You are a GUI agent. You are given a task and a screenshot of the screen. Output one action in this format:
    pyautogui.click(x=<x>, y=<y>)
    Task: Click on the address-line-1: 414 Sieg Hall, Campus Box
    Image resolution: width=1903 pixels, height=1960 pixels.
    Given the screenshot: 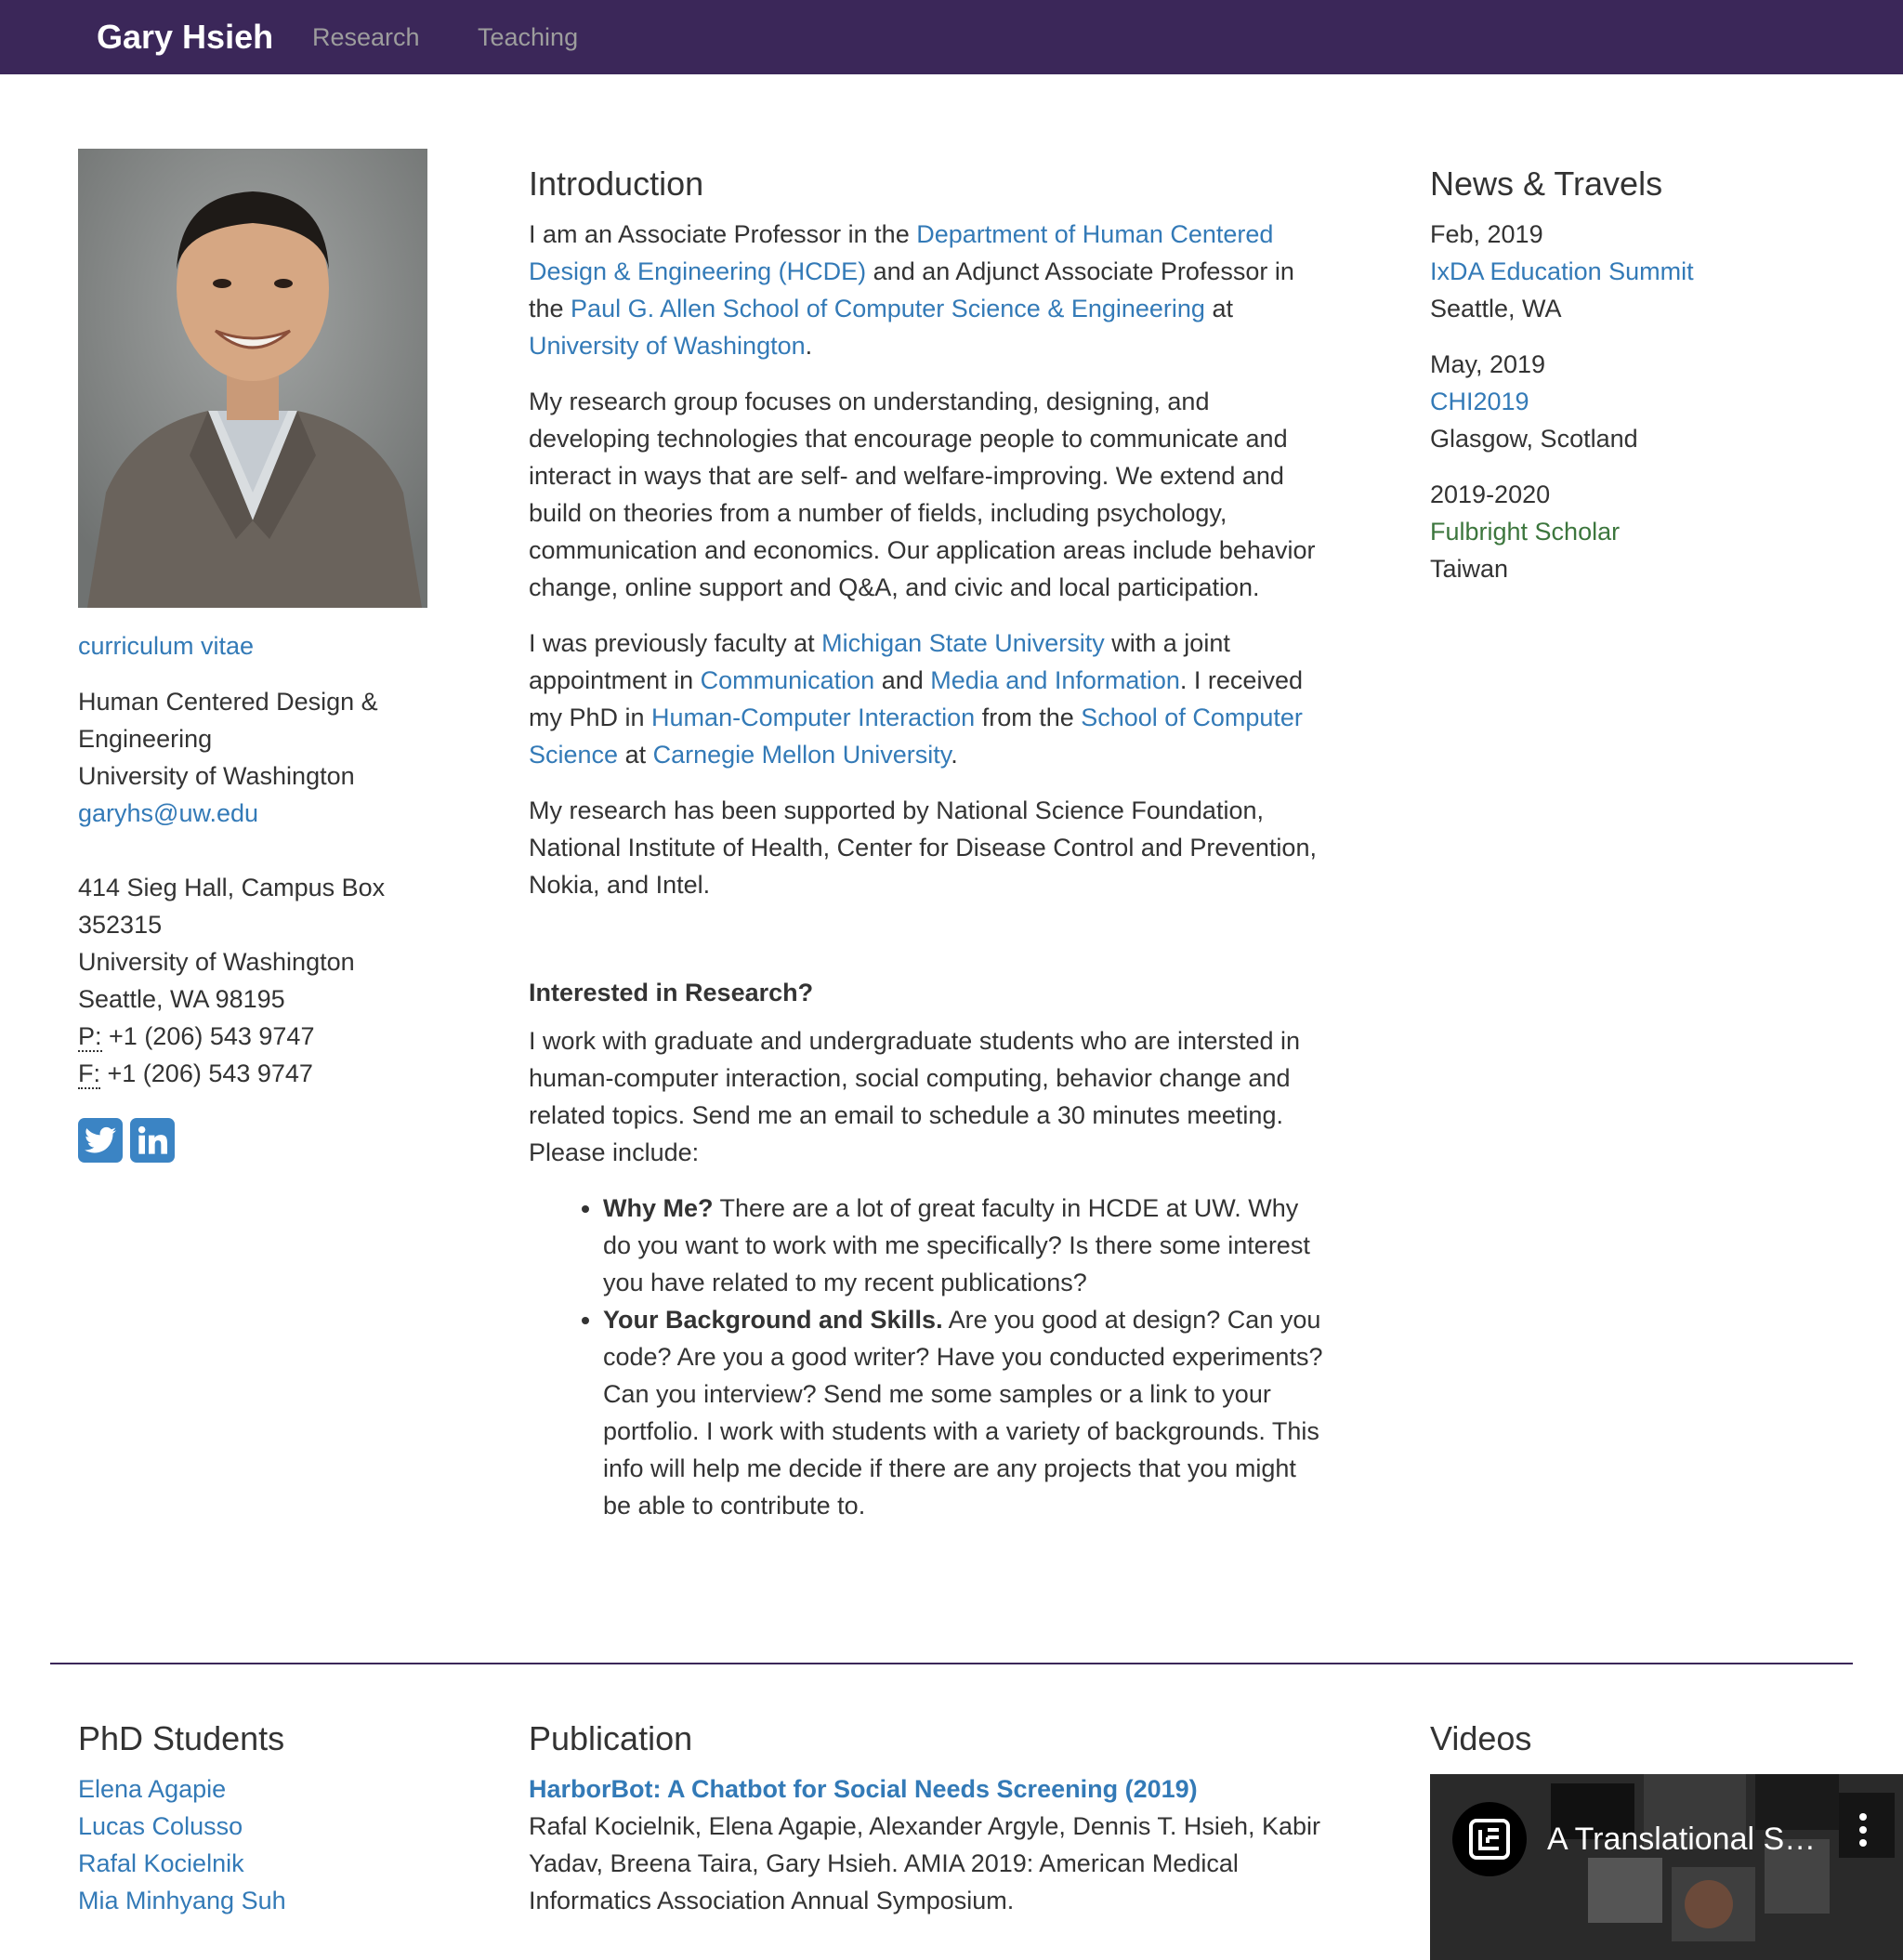 What is the action you would take?
    pyautogui.click(x=232, y=888)
    